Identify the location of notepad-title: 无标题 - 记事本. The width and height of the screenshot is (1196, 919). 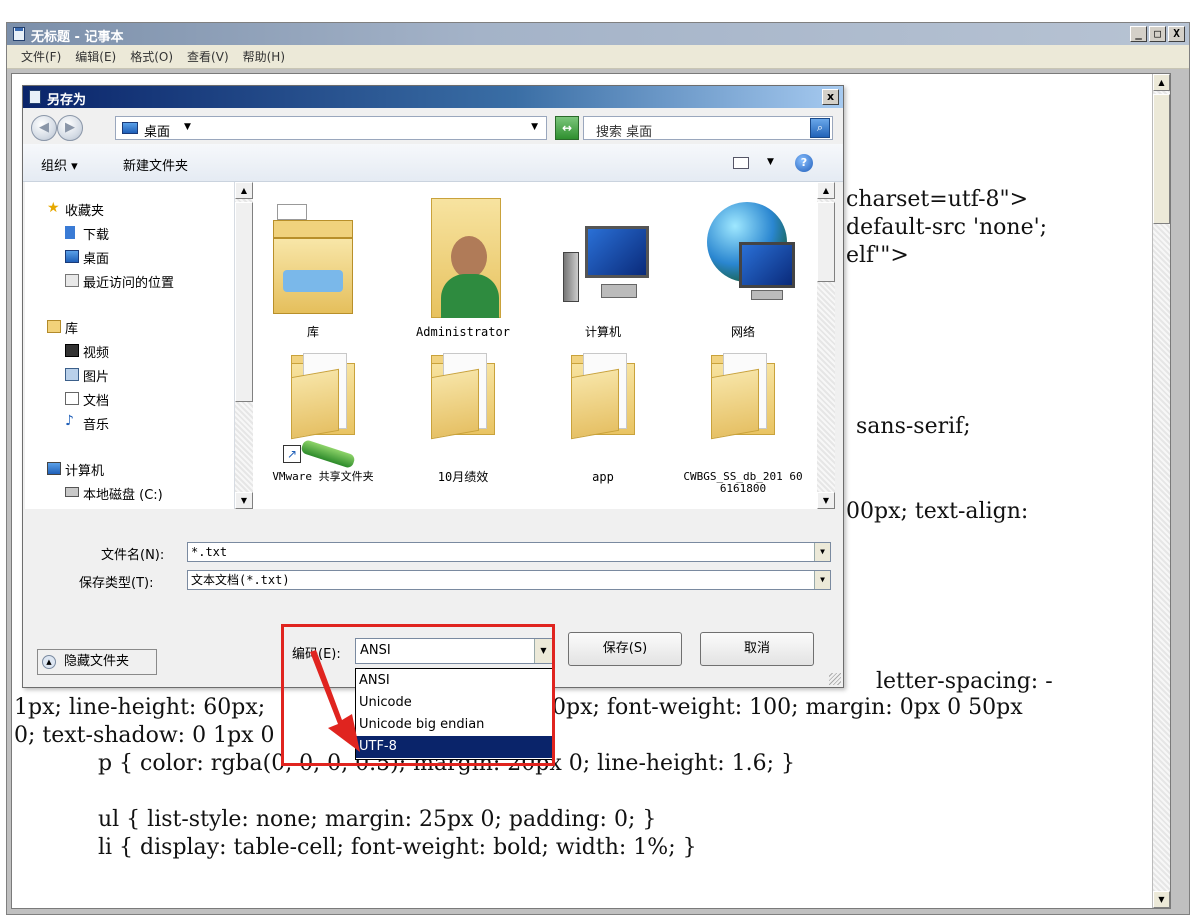
(77, 37).